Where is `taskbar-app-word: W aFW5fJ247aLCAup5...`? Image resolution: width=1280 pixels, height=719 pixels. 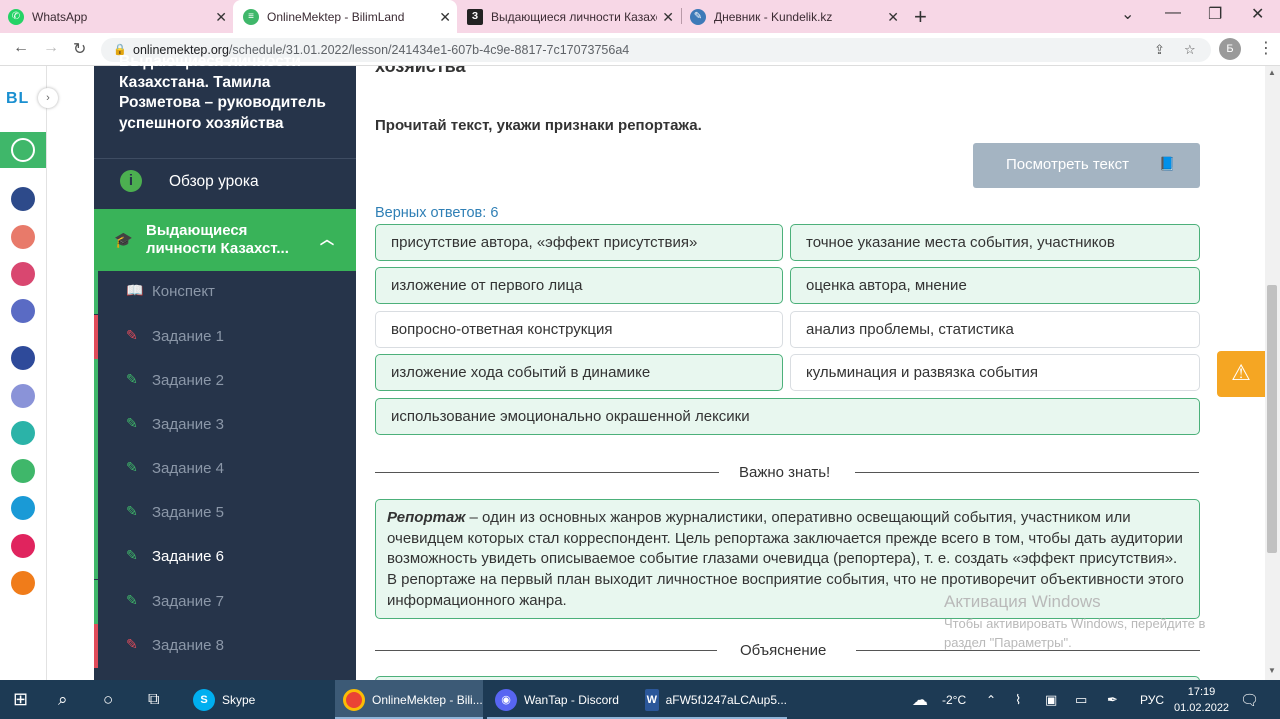
taskbar-app-word: W aFW5fJ247aLCAup5... is located at coordinates (712, 699).